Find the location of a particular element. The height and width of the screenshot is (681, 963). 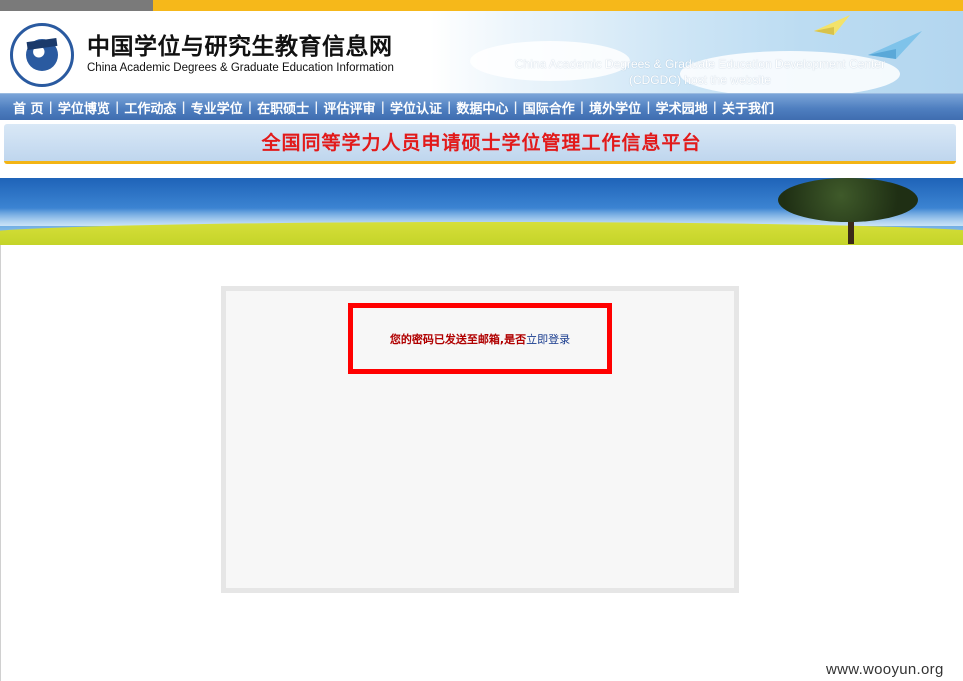

top-stripe is located at coordinates (481, 5).